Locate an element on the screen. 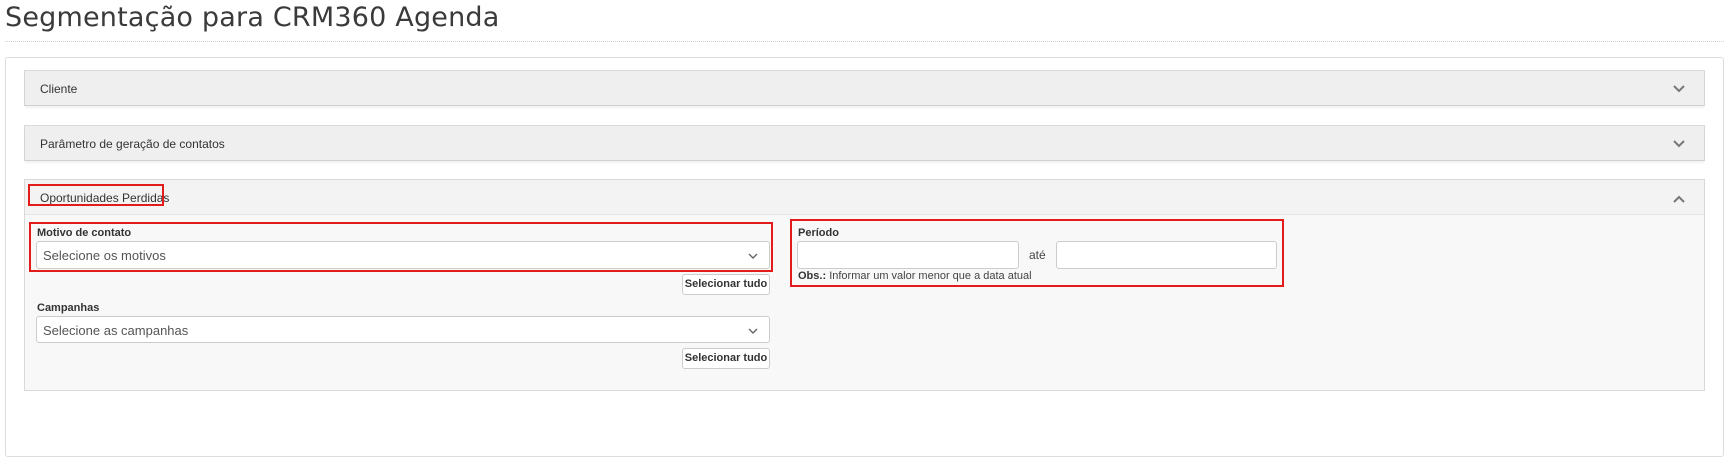  periodo-obs-label: Obs.: is located at coordinates (812, 276).